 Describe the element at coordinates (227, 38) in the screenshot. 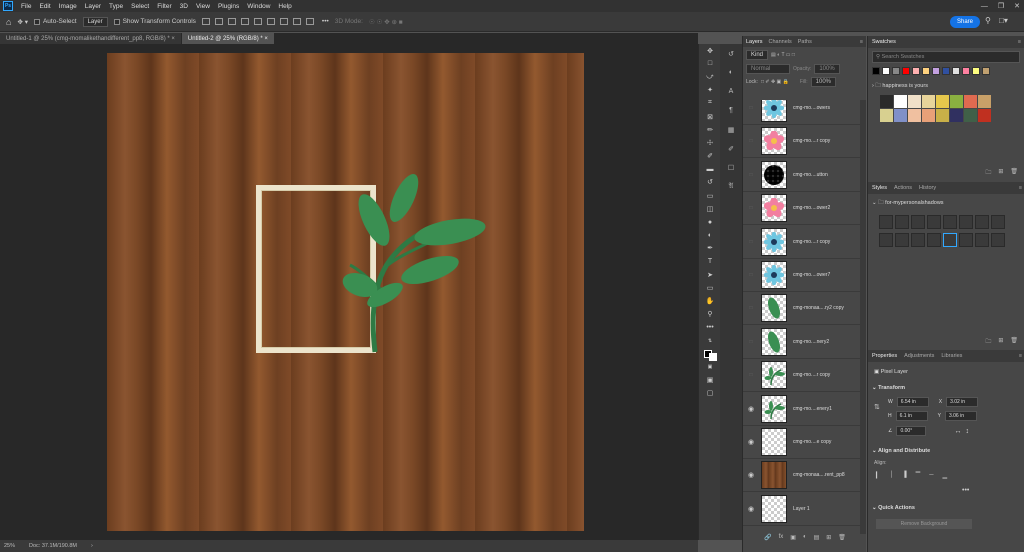

I see `tab-untitled-2: Untitled-2 @ 25% (RGB/8) * ×` at that location.